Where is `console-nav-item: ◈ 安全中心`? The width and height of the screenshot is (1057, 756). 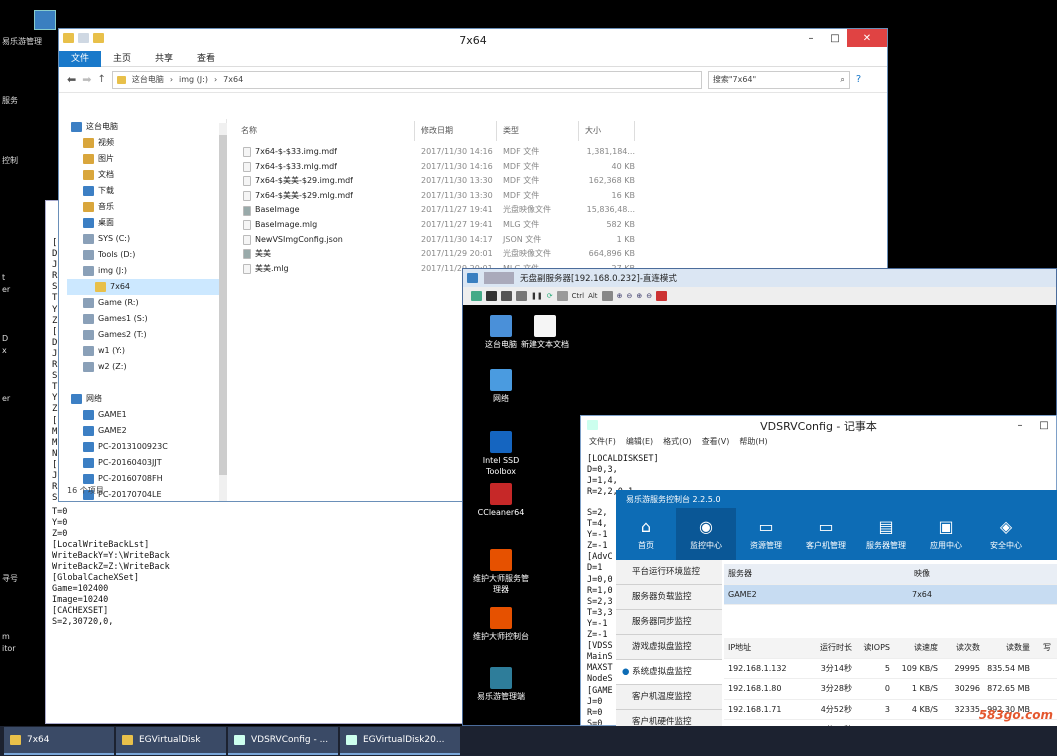 console-nav-item: ◈ 安全中心 is located at coordinates (1006, 534).